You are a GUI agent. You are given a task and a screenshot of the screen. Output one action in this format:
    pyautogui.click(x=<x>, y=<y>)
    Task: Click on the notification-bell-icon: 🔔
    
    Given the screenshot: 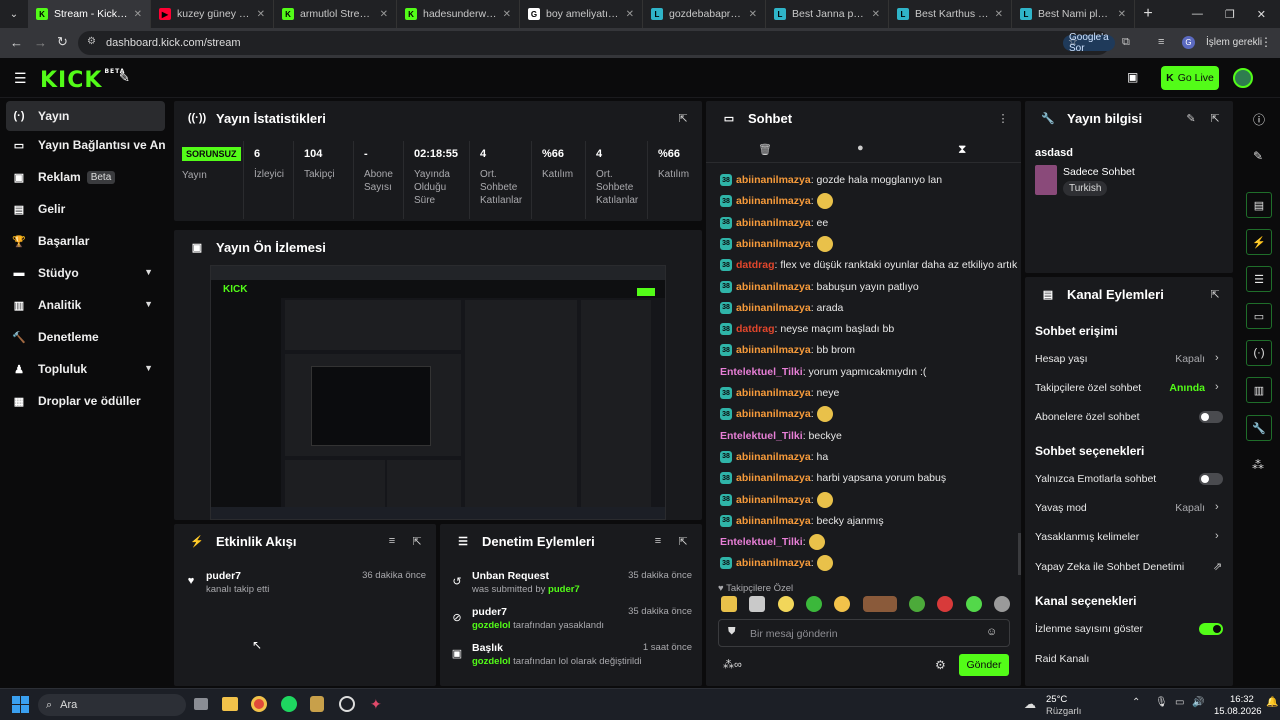 What is the action you would take?
    pyautogui.click(x=1272, y=702)
    